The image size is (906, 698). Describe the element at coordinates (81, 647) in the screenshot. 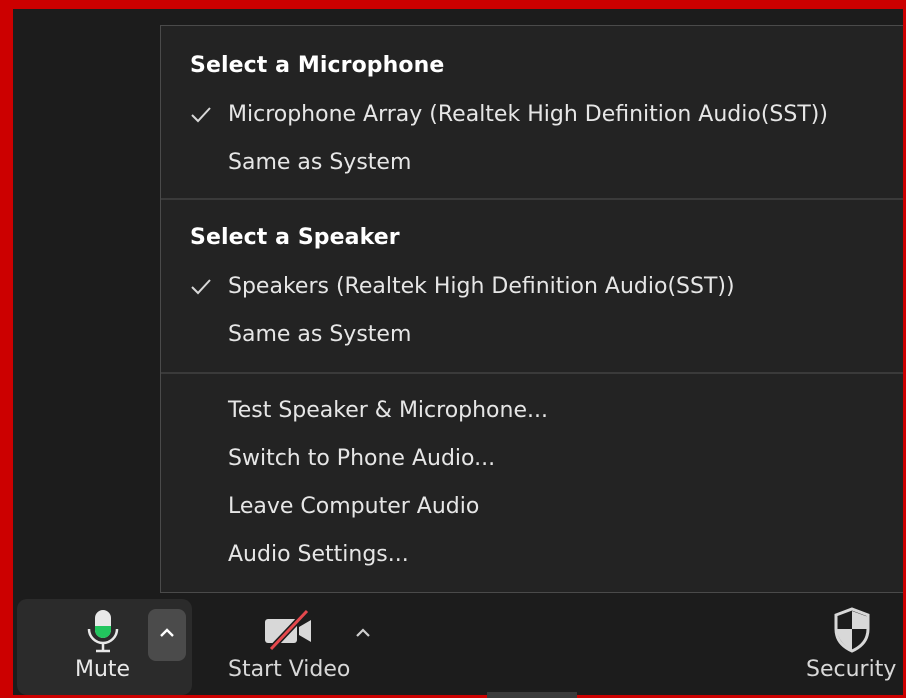

I see `mute-button: Mute` at that location.